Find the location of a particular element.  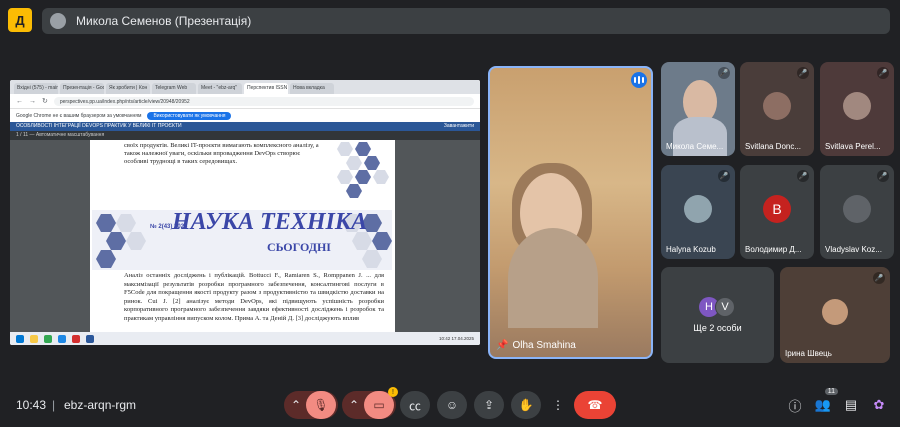

participant-name: Halyna Kozub is located at coordinates (691, 249).